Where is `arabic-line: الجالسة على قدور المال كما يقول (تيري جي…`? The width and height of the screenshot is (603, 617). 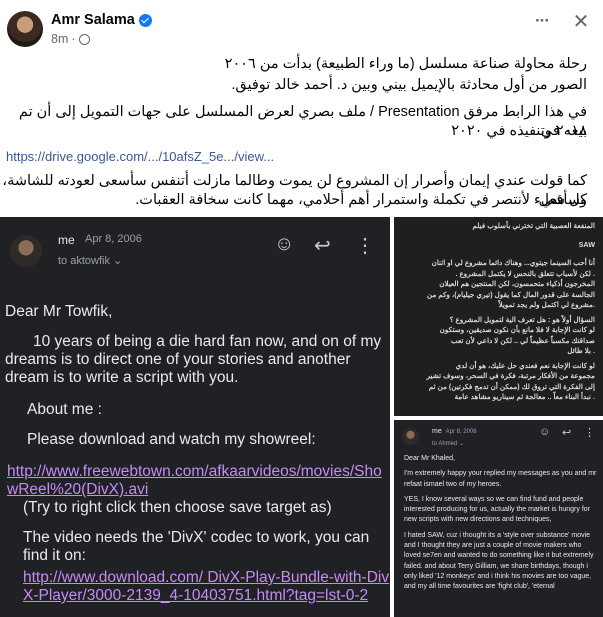 arabic-line: الجالسة على قدور المال كما يقول (تيري جي… is located at coordinates (510, 294).